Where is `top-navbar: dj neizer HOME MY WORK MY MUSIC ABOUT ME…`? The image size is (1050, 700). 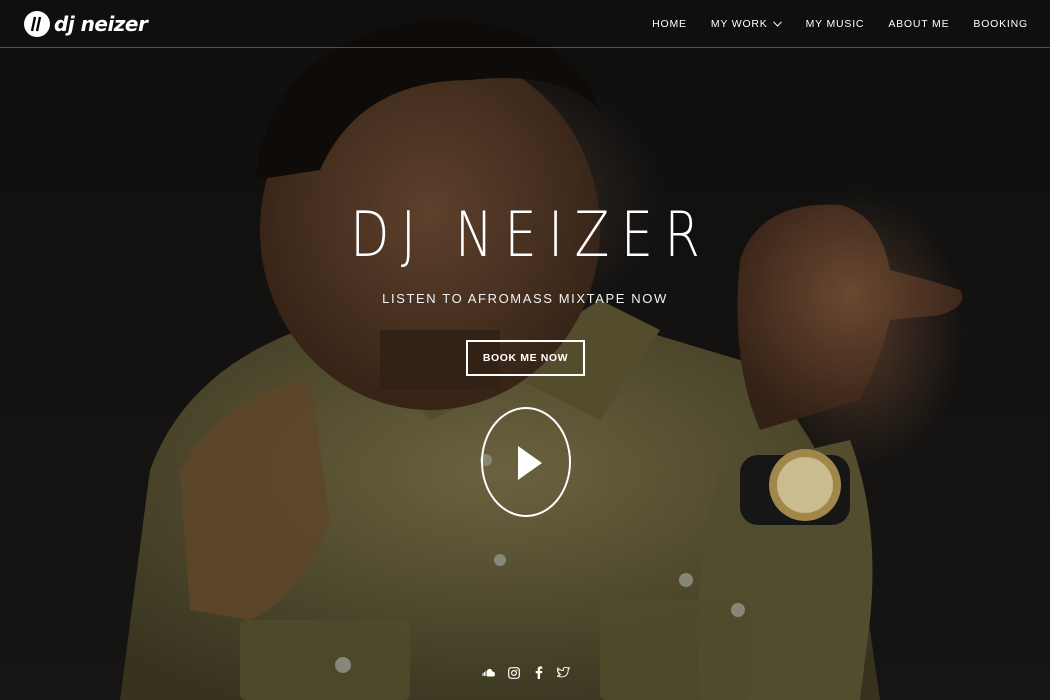 top-navbar: dj neizer HOME MY WORK MY MUSIC ABOUT ME… is located at coordinates (525, 24).